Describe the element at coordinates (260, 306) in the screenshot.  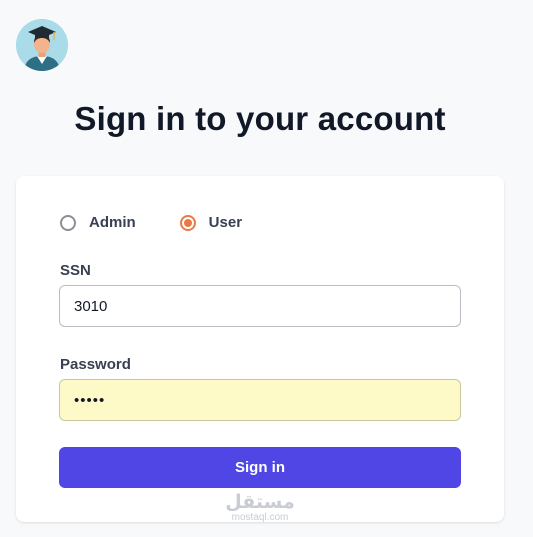
I see `ssn-input` at that location.